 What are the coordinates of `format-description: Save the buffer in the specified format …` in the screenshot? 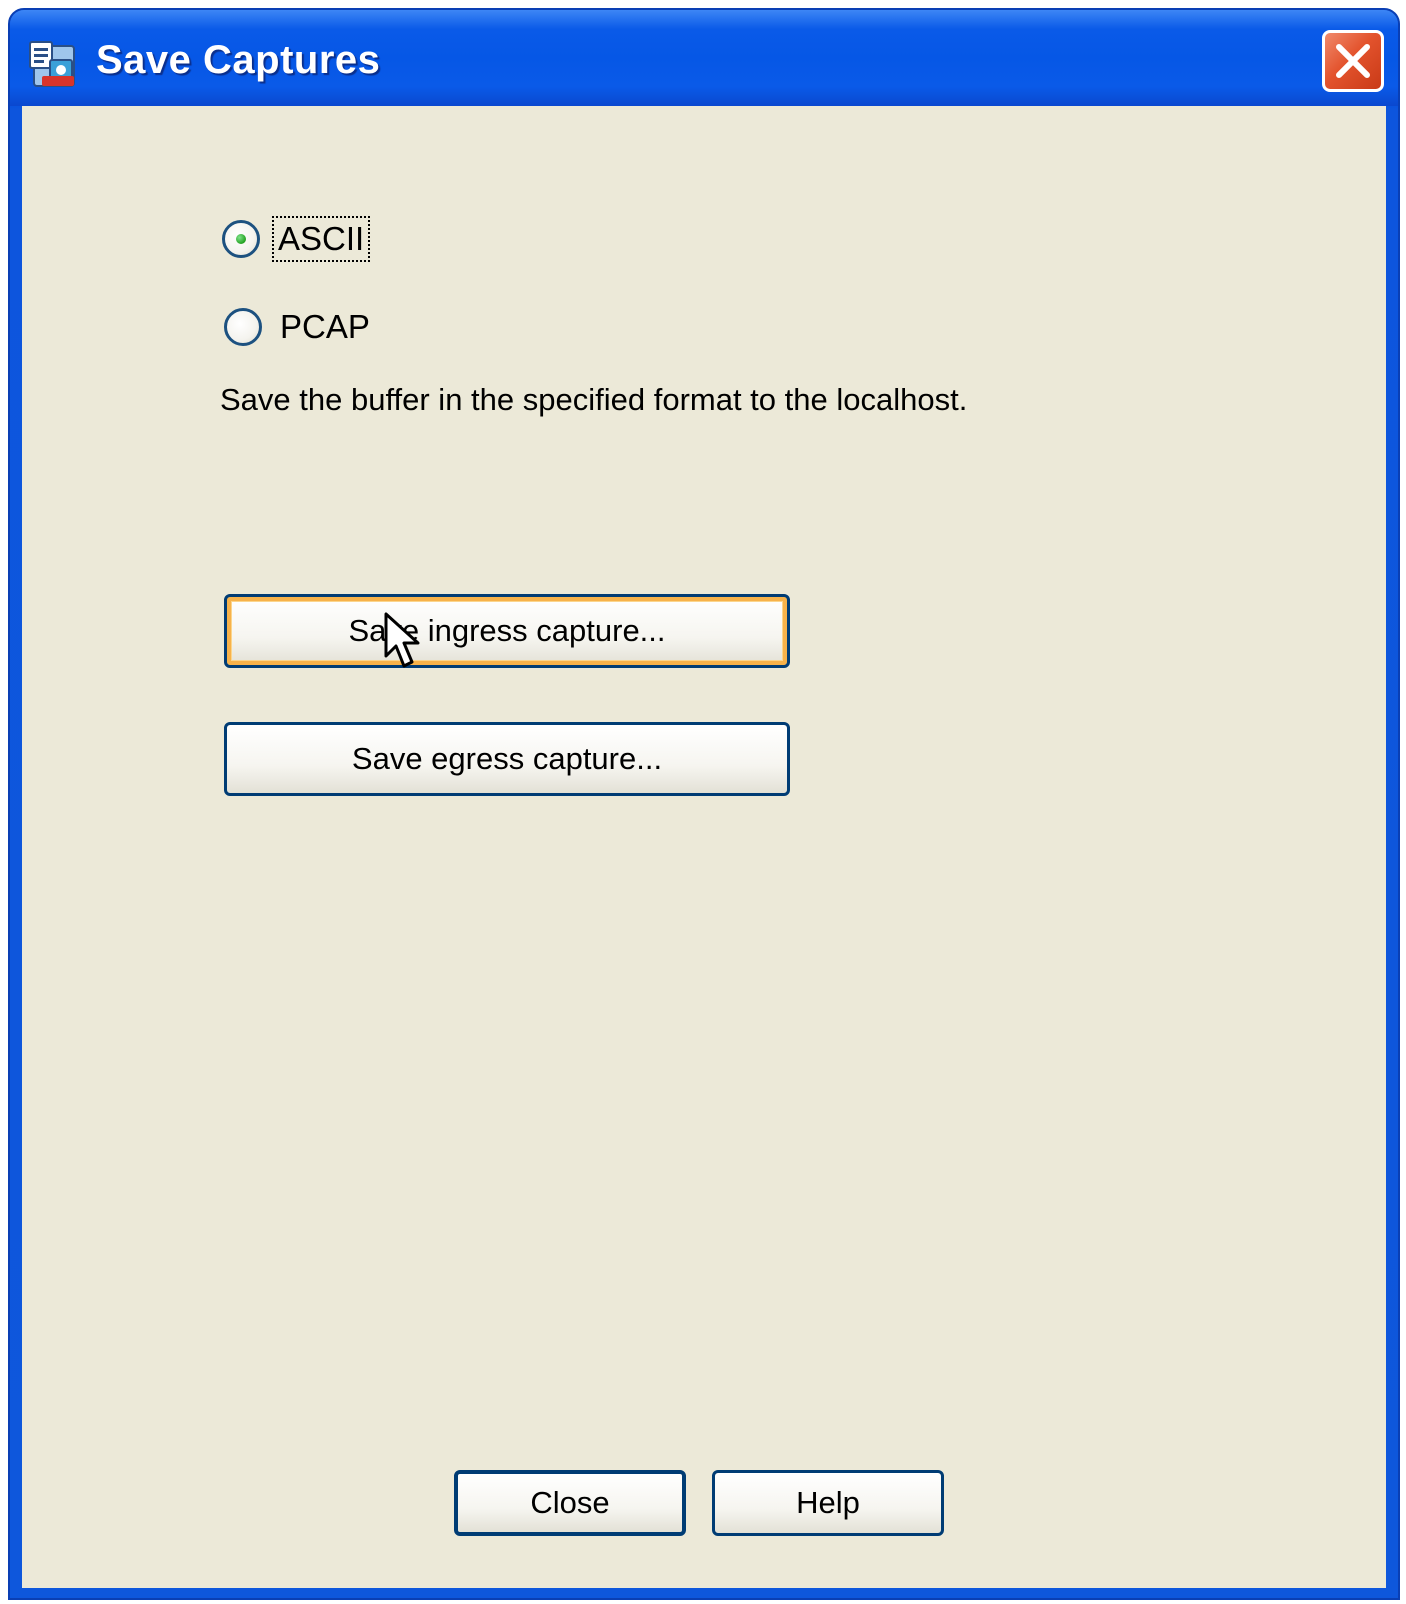 It's located at (594, 399).